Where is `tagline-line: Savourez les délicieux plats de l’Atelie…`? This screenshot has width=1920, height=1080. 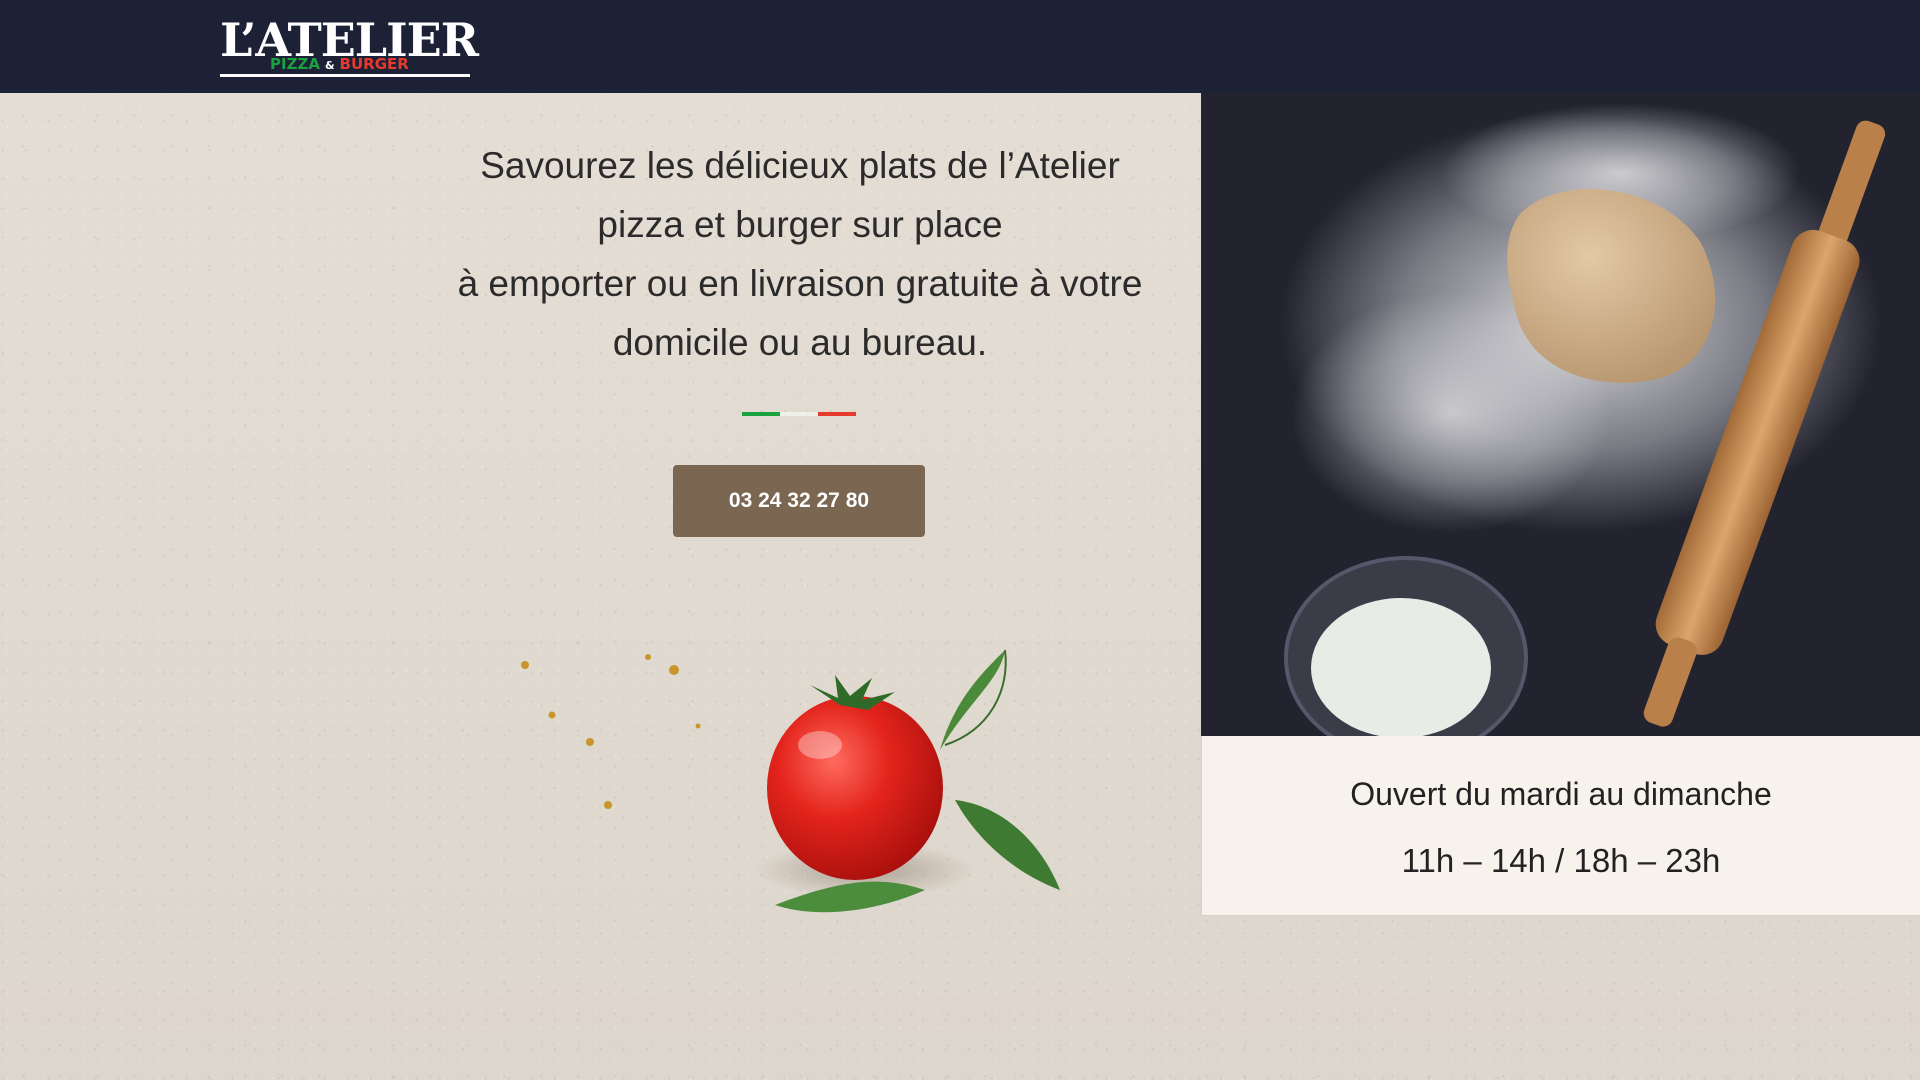
tagline-line: Savourez les délicieux plats de l’Atelie… is located at coordinates (800, 165).